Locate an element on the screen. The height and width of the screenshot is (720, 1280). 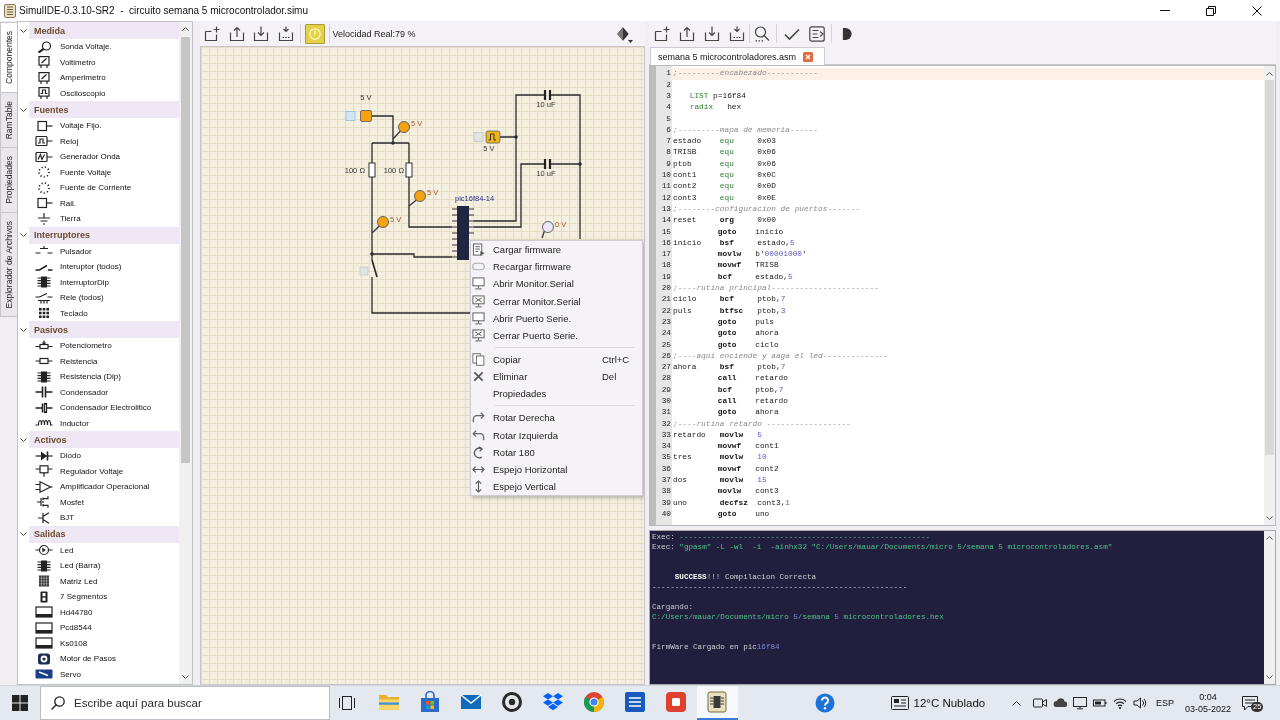
menu-item: Rotar 180 is located at coordinates (556, 452).